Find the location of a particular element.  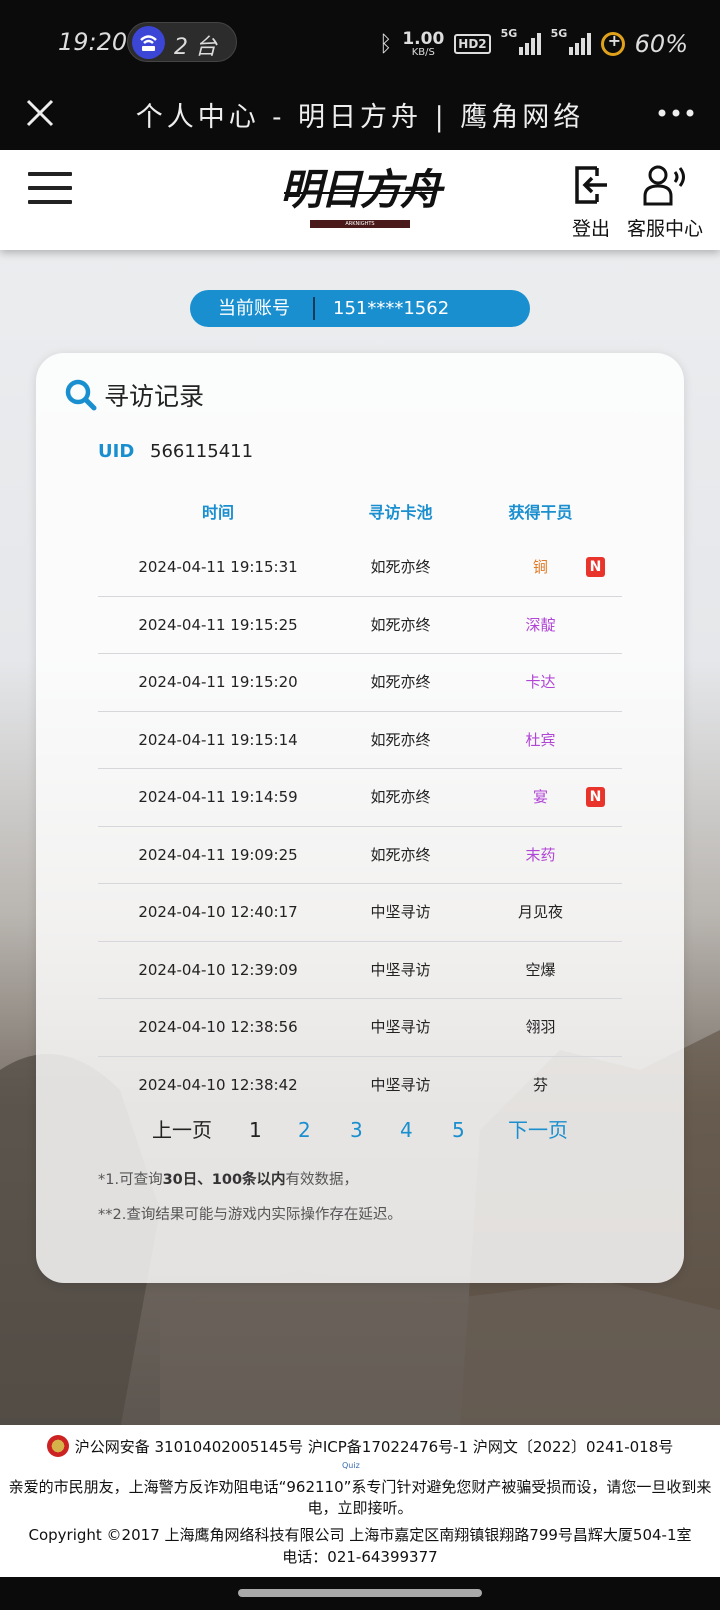

account-value: 151****1562 is located at coordinates (391, 308).